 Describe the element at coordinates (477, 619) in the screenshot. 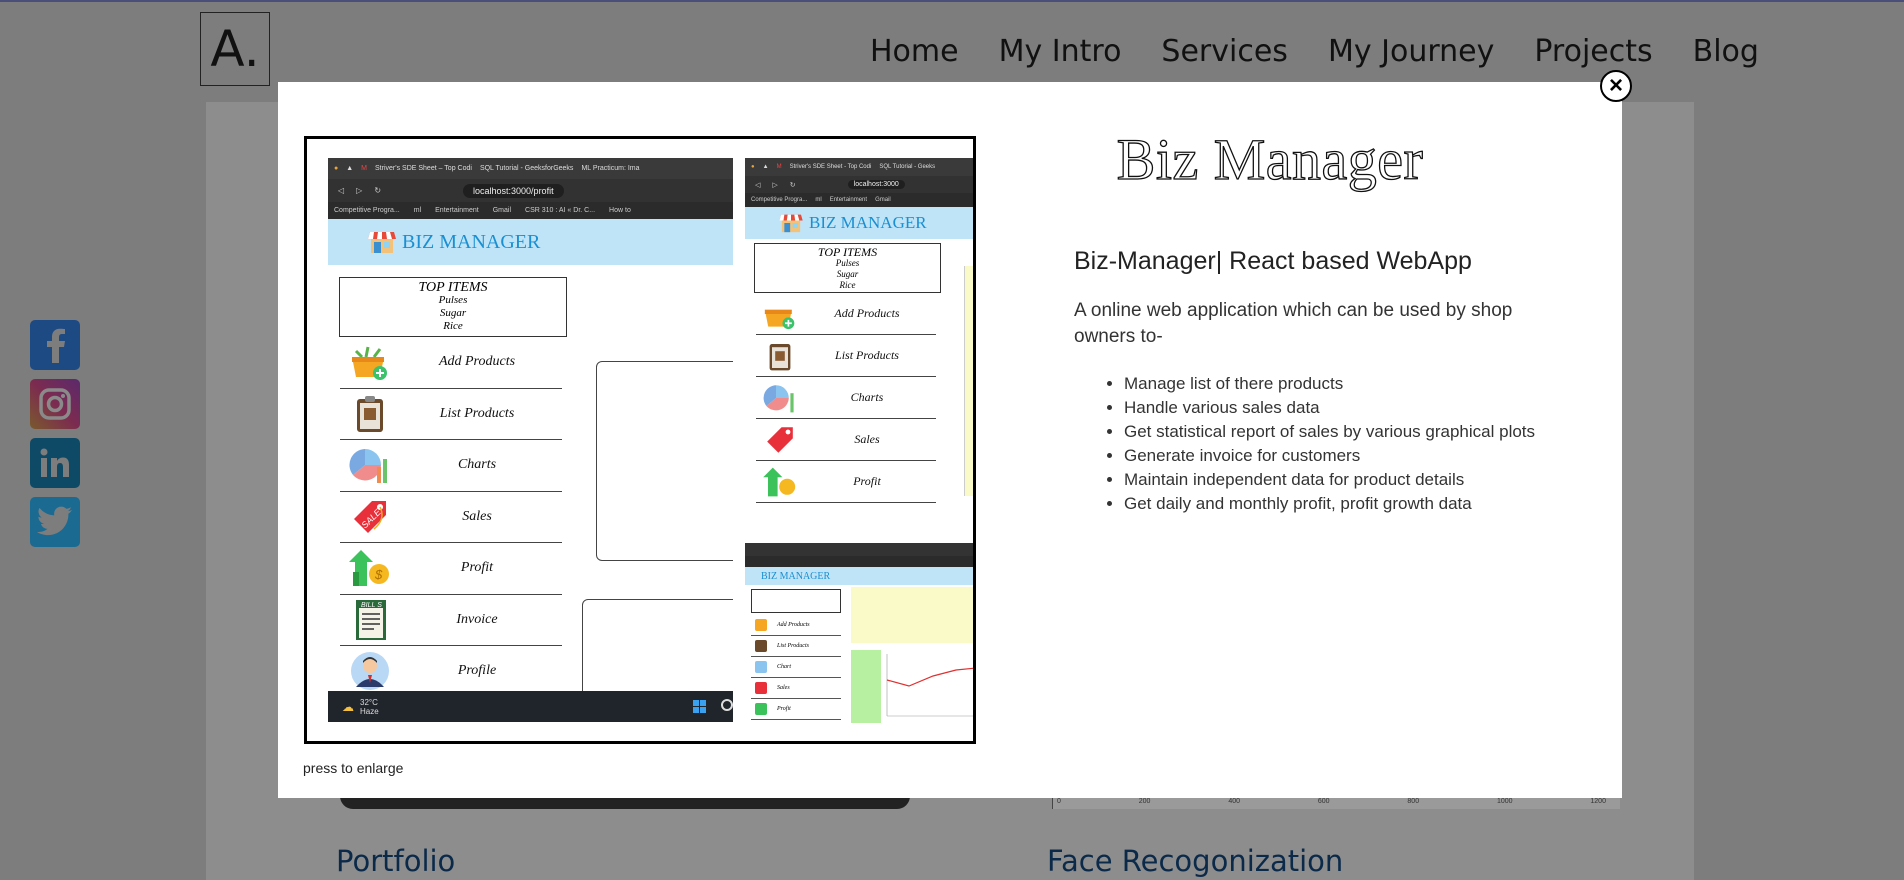

I see `menu-label: Invoice` at that location.